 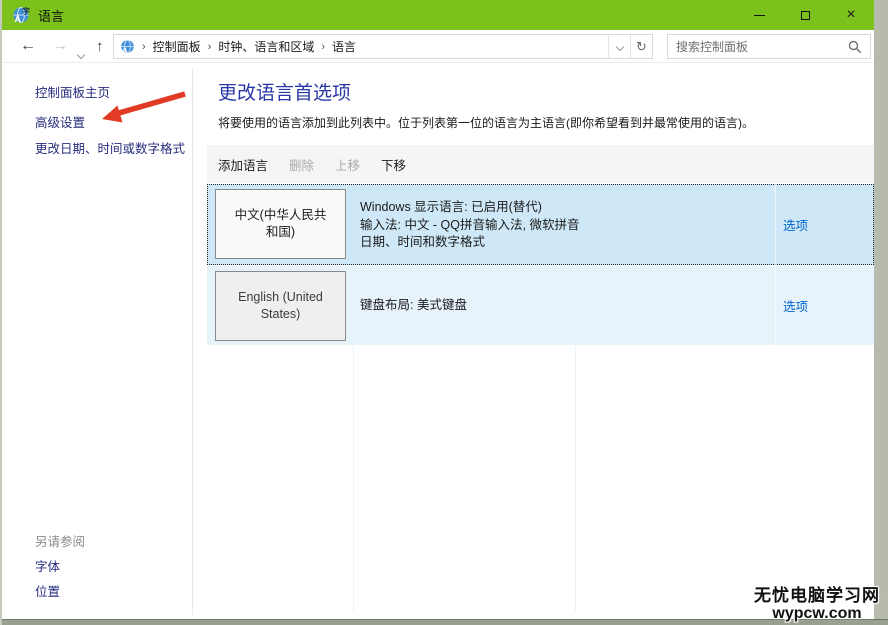 I want to click on sidebar-item-fonts: 字体, so click(x=47, y=565).